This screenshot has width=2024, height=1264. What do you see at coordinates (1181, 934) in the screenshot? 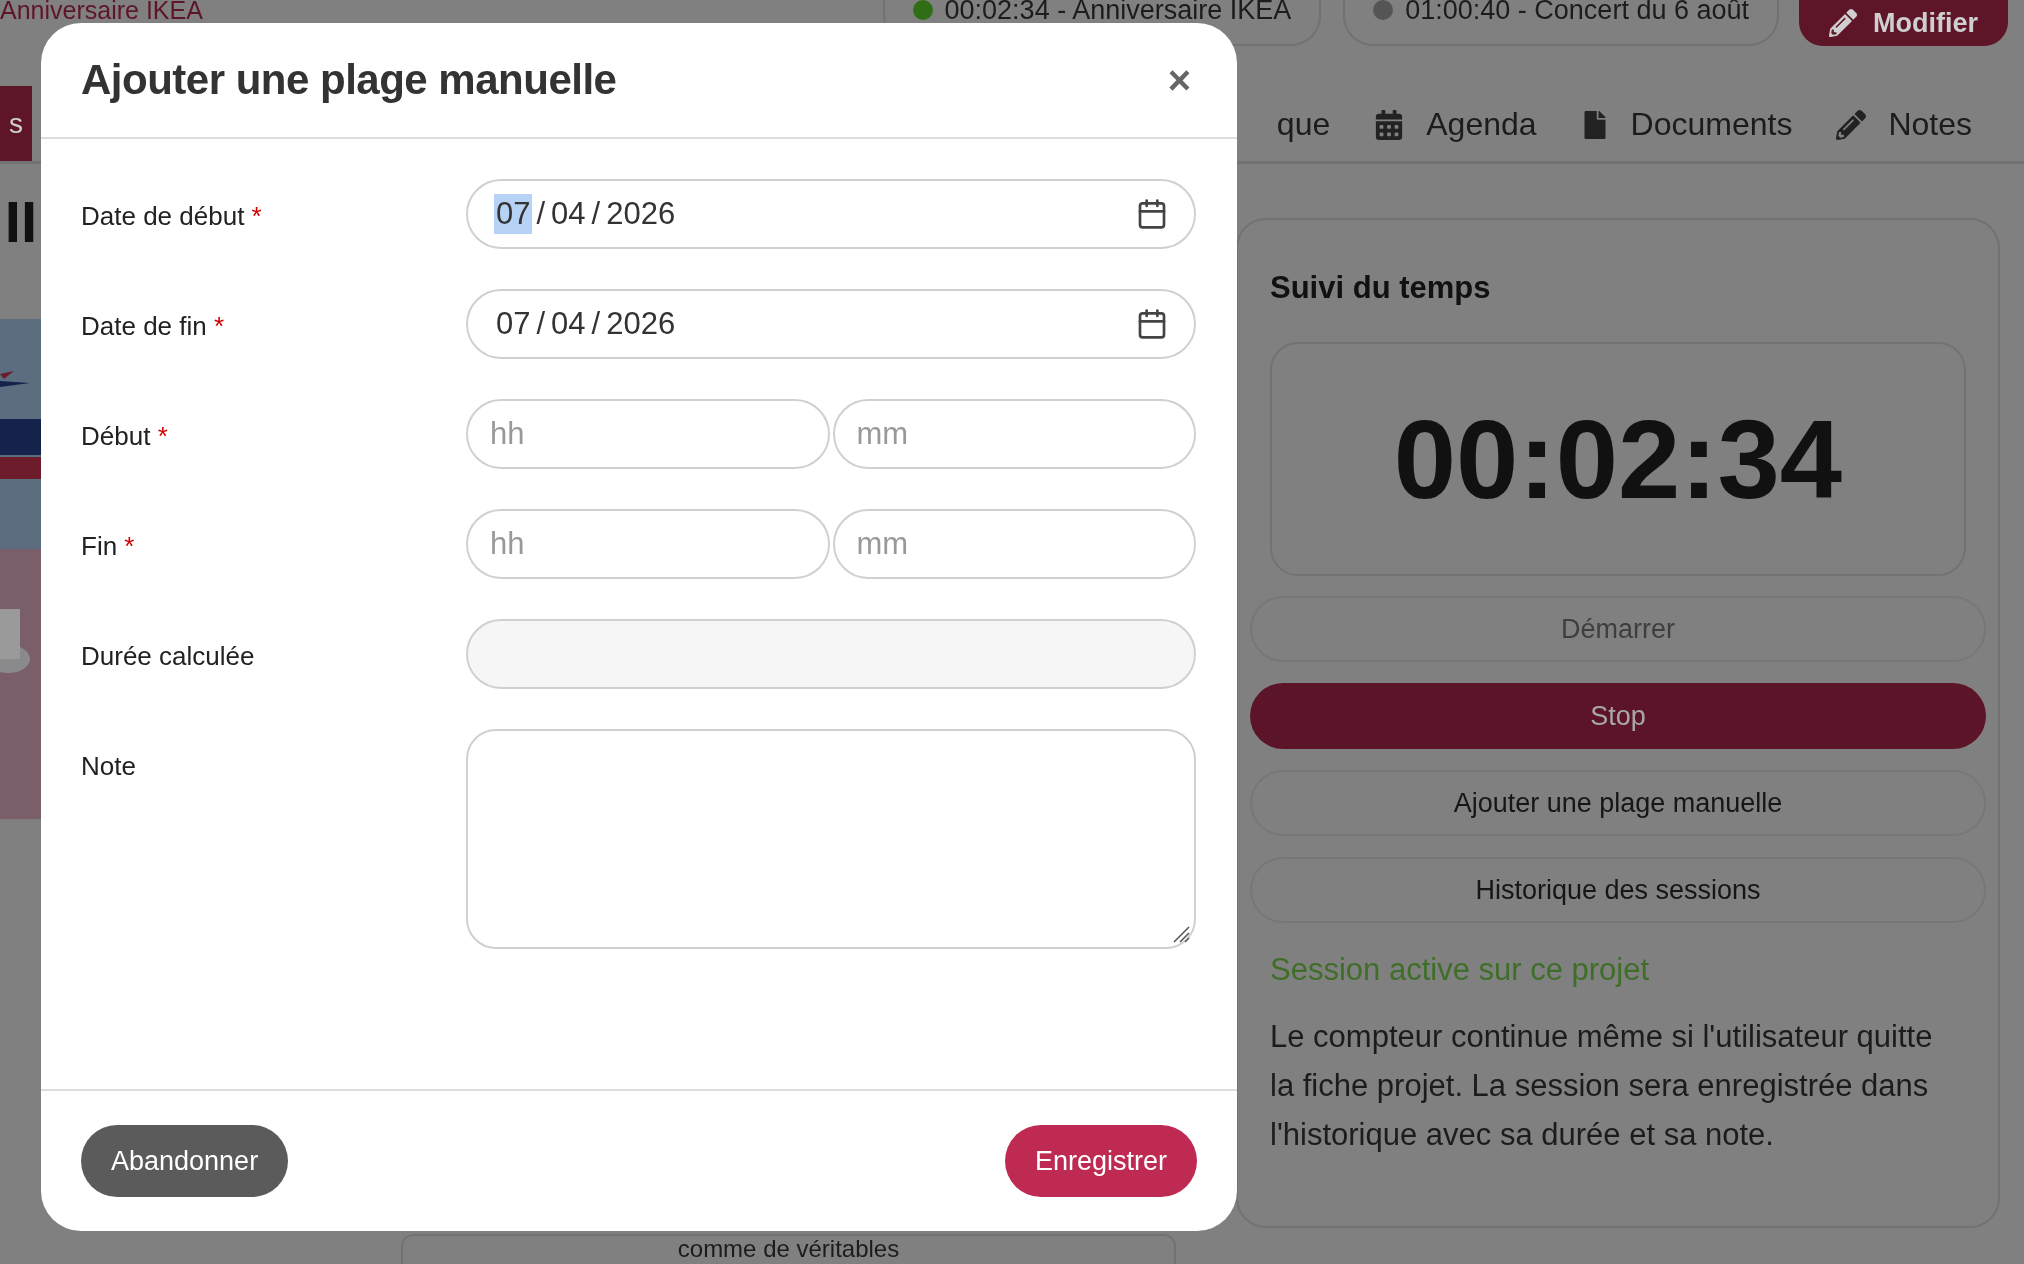
I see `resize-handle-icon` at bounding box center [1181, 934].